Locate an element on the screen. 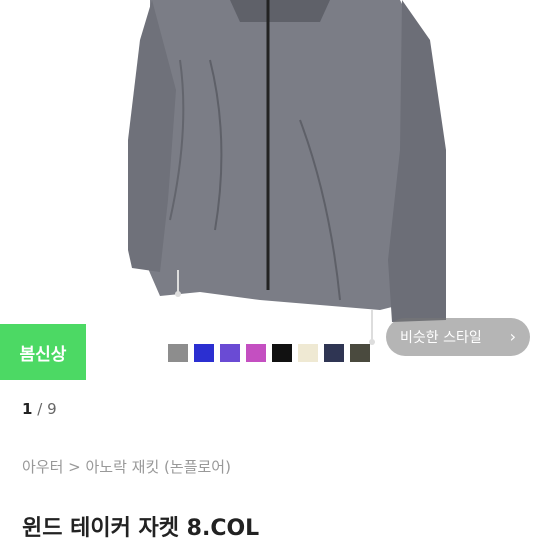  color-swatches is located at coordinates (269, 353).